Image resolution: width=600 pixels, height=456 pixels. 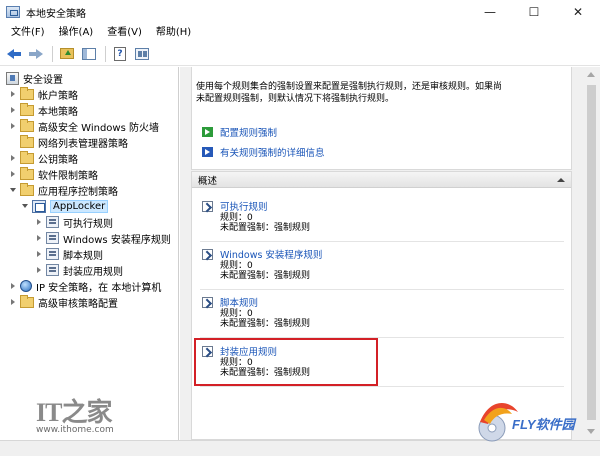 What do you see at coordinates (13, 12) in the screenshot?
I see `security-policy-app-icon` at bounding box center [13, 12].